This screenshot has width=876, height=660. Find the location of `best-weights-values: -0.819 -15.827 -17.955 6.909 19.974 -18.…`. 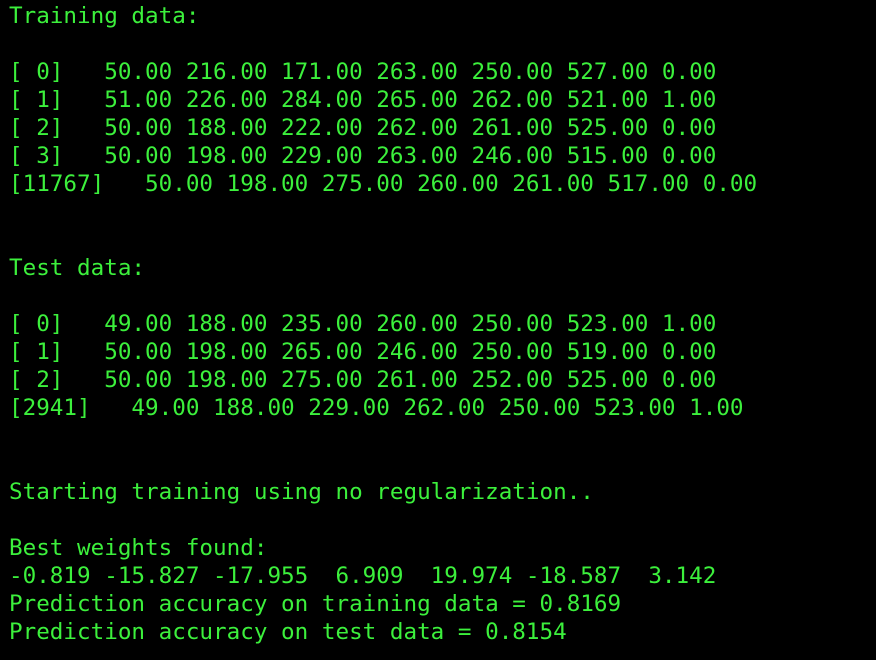

best-weights-values: -0.819 -15.827 -17.955 6.909 19.974 -18.… is located at coordinates (363, 576).